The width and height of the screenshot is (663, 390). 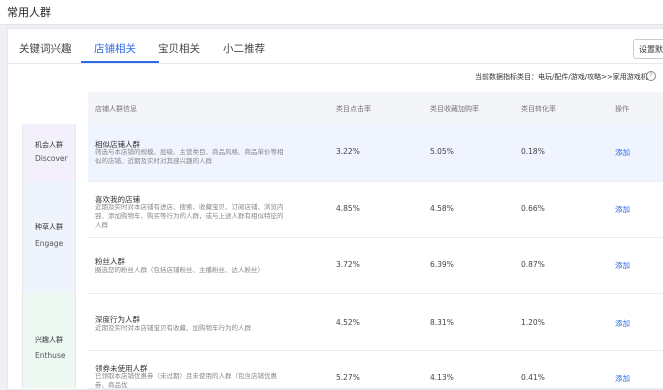 What do you see at coordinates (648, 49) in the screenshot?
I see `set-default-button: 设置默认` at bounding box center [648, 49].